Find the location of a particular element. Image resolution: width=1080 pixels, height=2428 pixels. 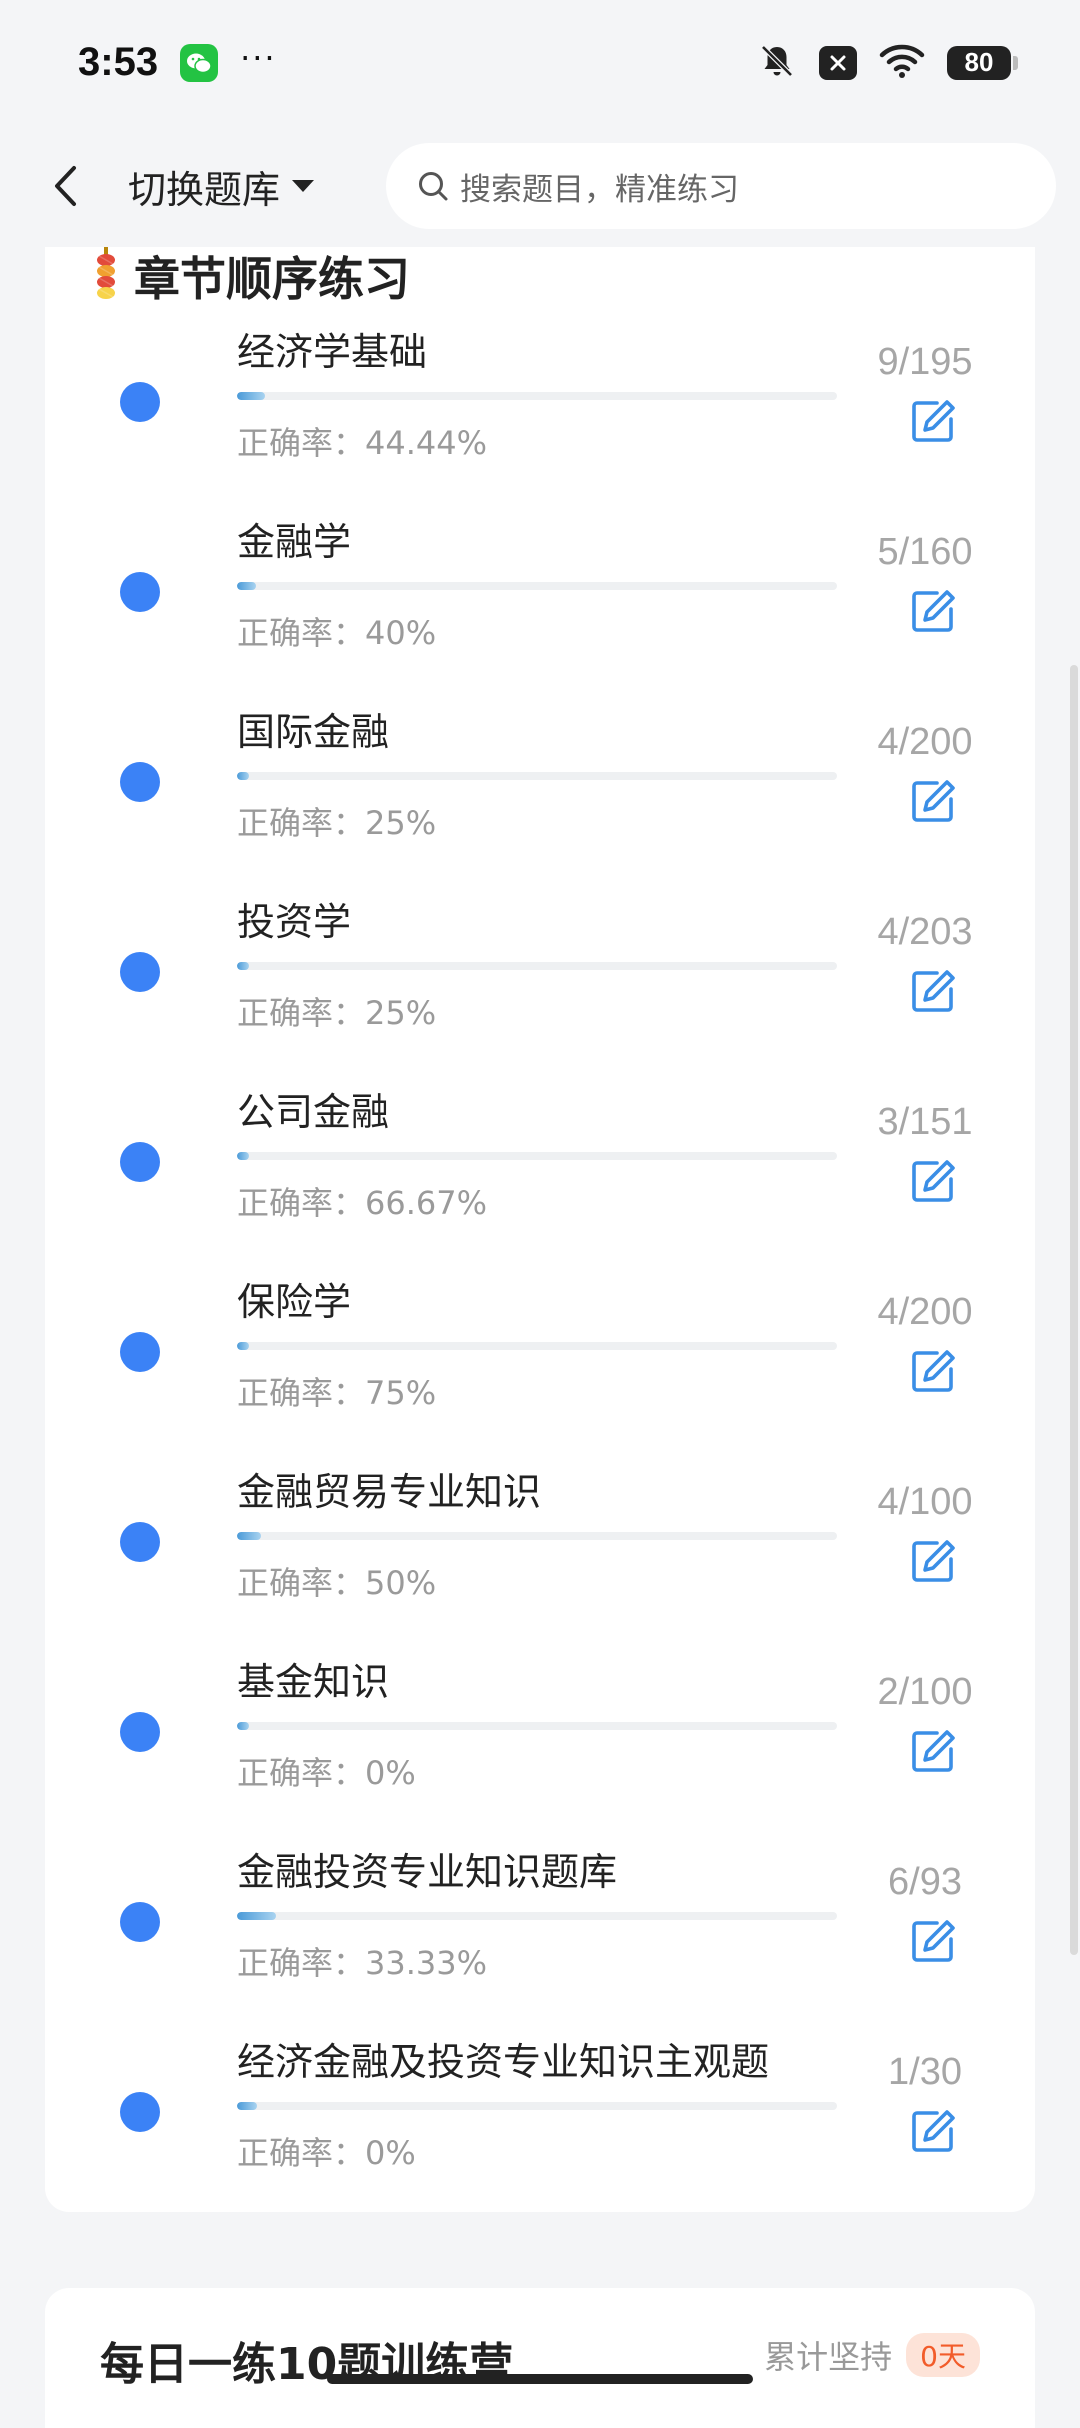

question-count: 1/30 is located at coordinates (925, 2072).